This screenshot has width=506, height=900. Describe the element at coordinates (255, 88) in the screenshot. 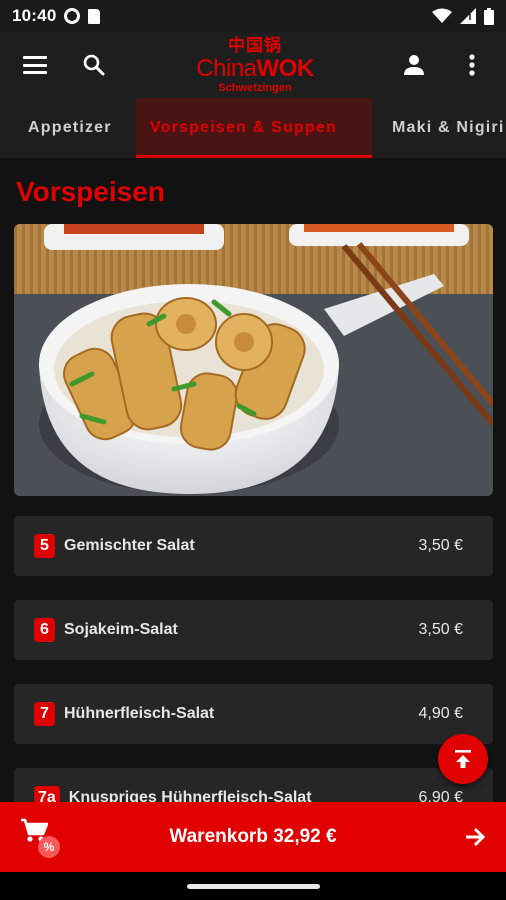

I see `logo-city: Schwetzingen` at that location.